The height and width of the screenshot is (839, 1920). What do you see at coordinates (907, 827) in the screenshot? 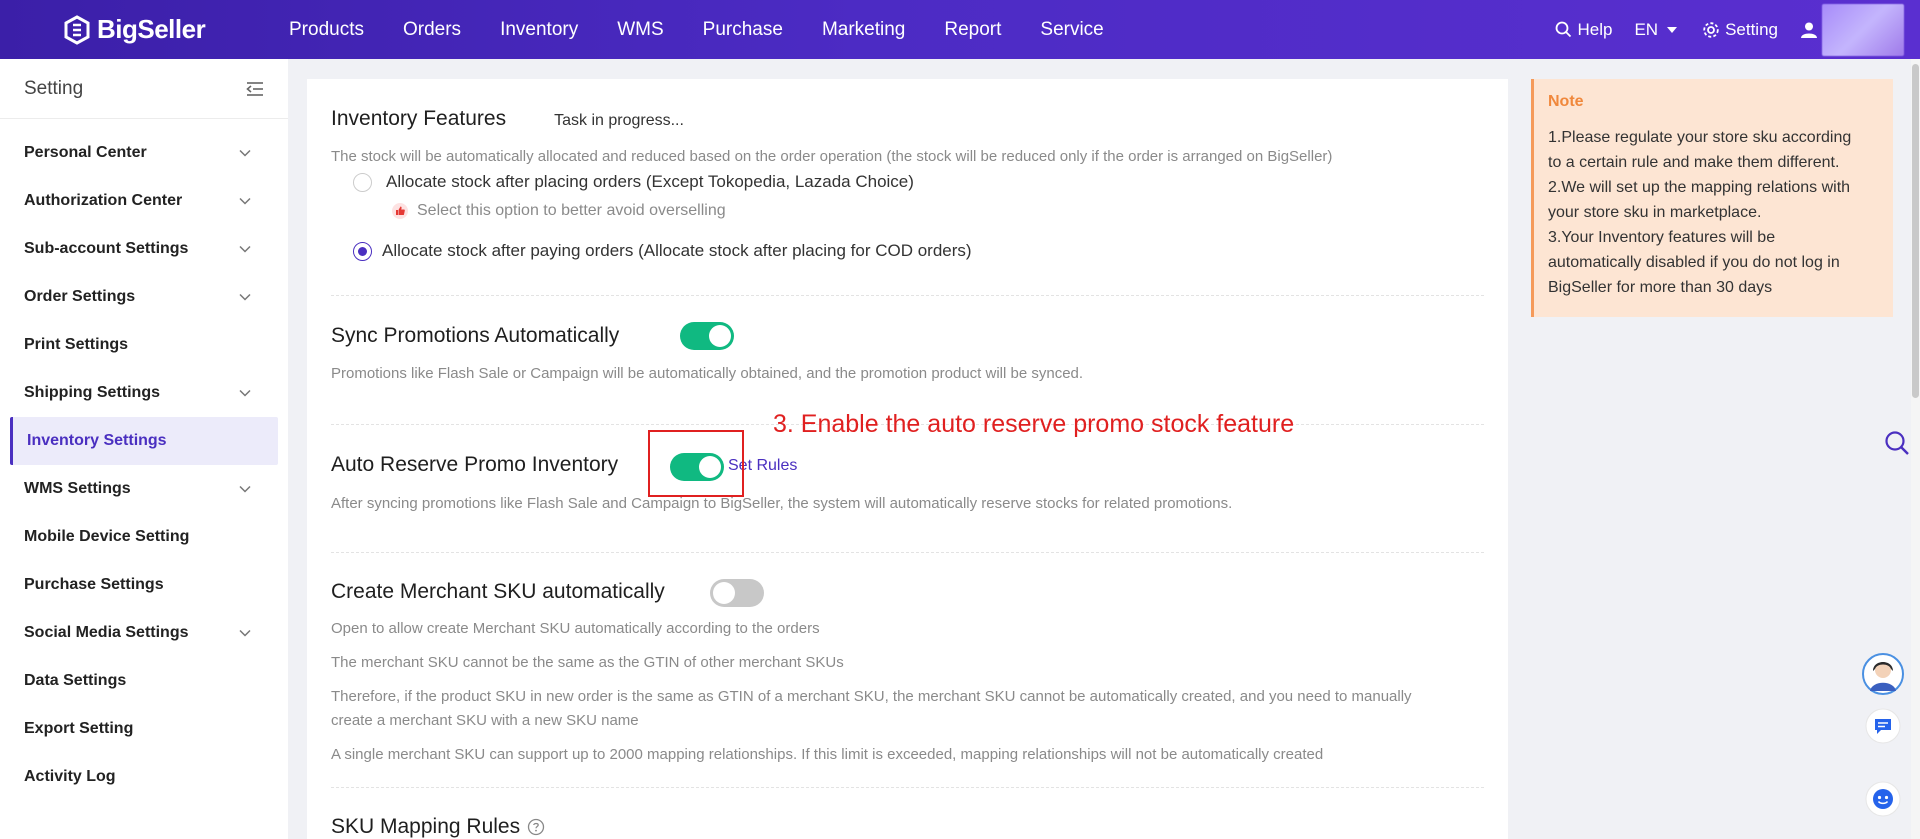
I see `sku-mapping-section: SKU Mapping Rules` at bounding box center [907, 827].